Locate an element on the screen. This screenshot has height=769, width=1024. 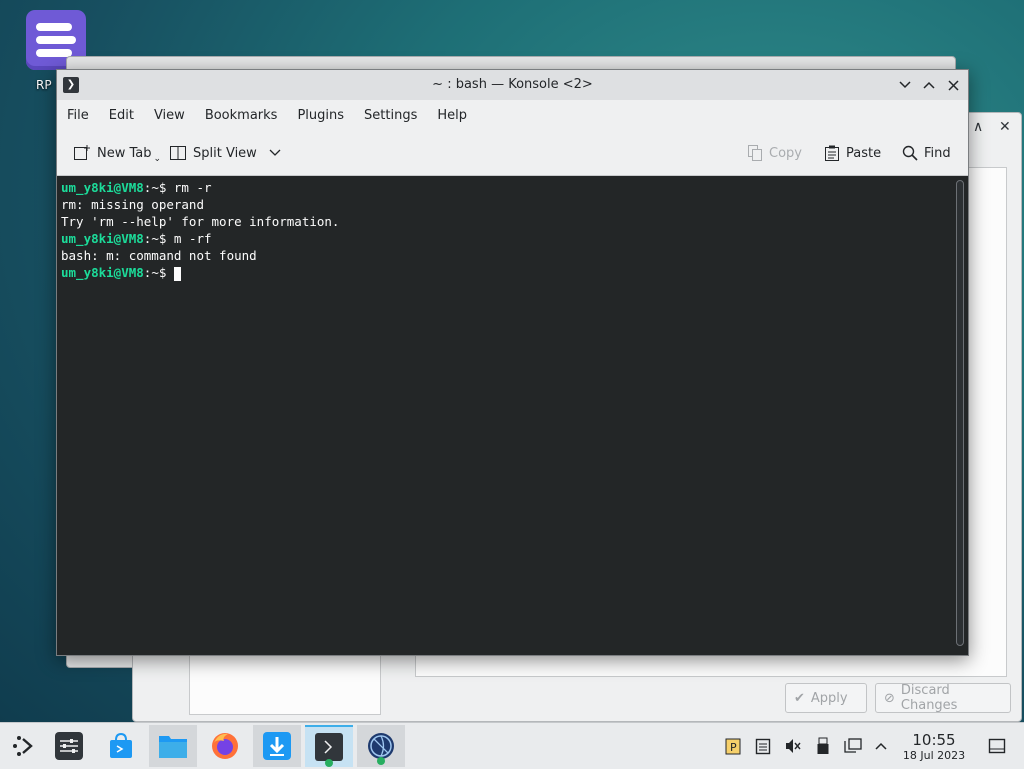
terminal-line: um_y8ki@VM8:~$ m -rf is located at coordinates (136, 238).